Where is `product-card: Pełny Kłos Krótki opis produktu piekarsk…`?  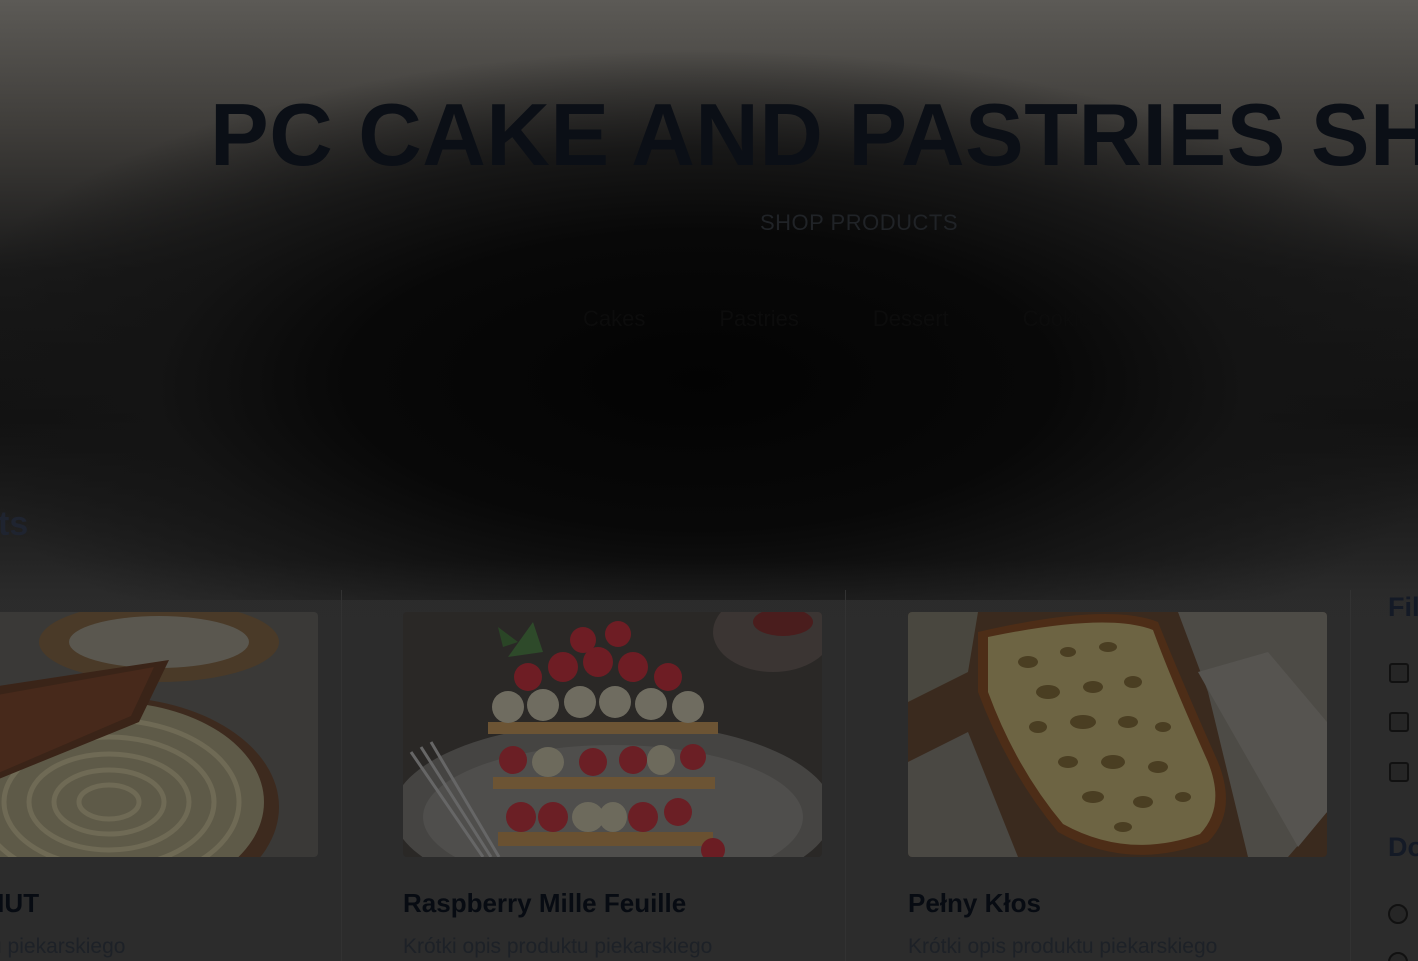 product-card: Pełny Kłos Krótki opis produktu piekarsk… is located at coordinates (1117, 785).